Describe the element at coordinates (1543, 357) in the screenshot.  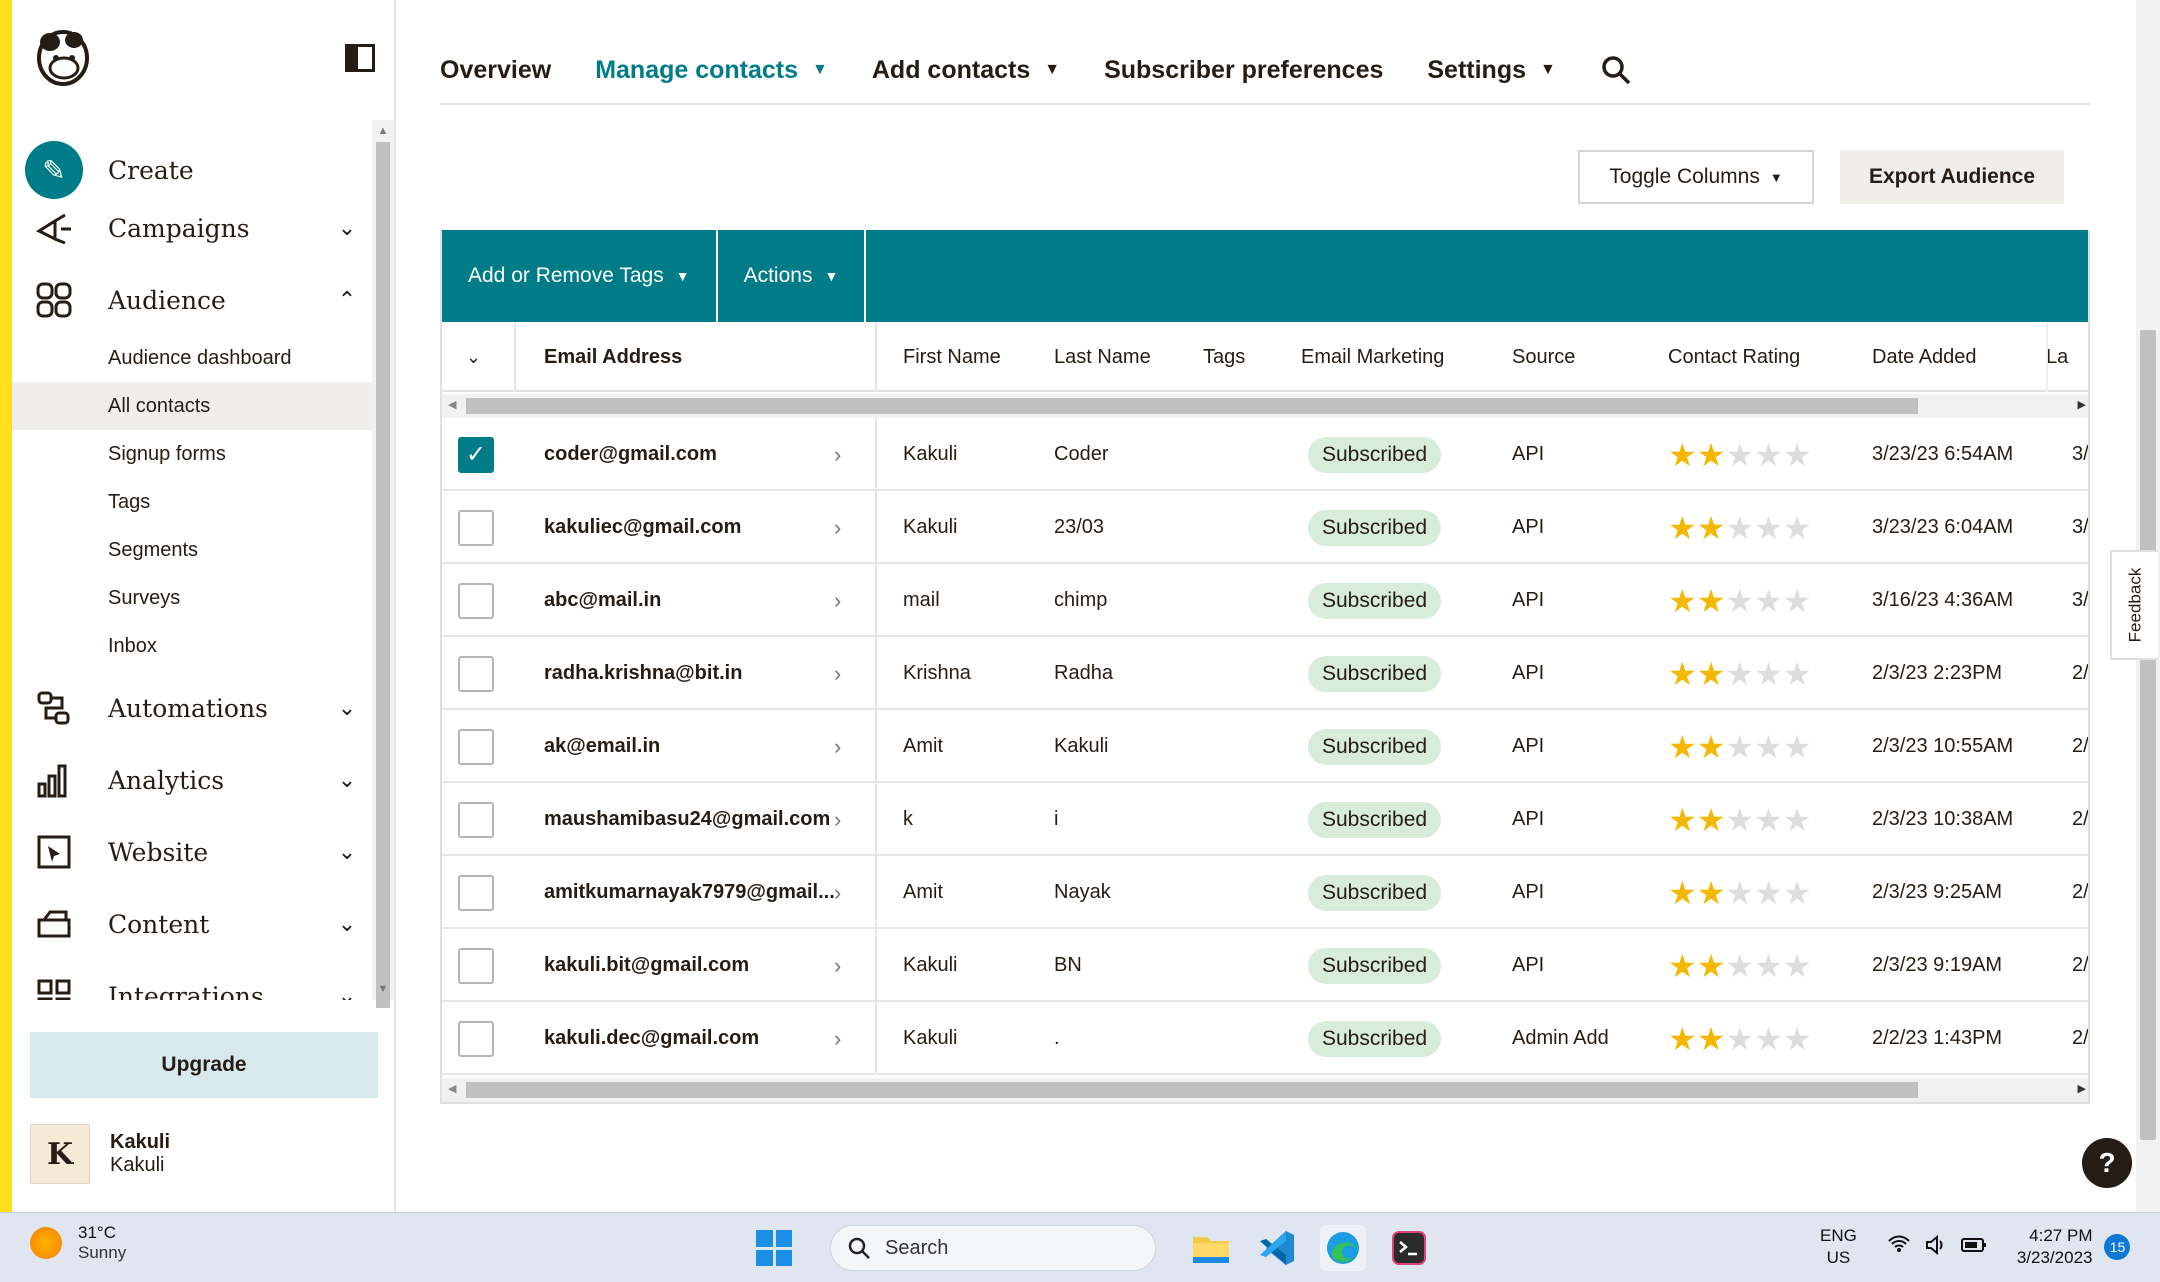
I see `col-source: Source` at that location.